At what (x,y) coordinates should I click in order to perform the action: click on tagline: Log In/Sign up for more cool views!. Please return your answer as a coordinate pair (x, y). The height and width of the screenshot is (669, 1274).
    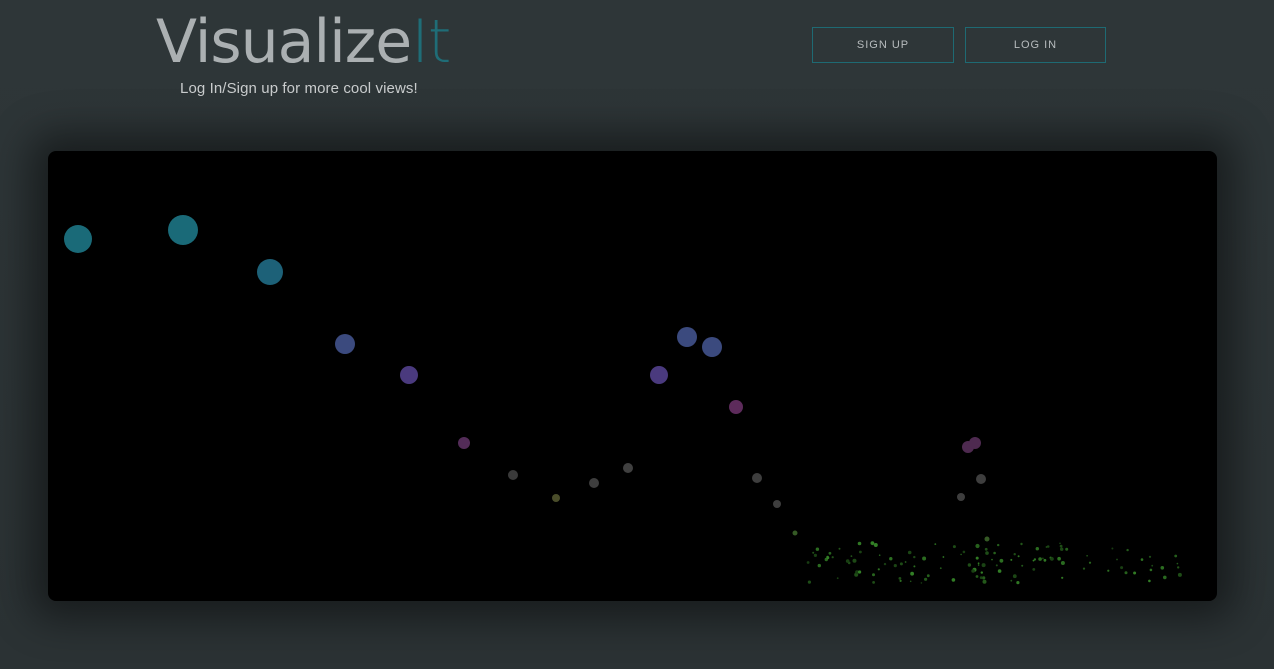
    Looking at the image, I should click on (299, 88).